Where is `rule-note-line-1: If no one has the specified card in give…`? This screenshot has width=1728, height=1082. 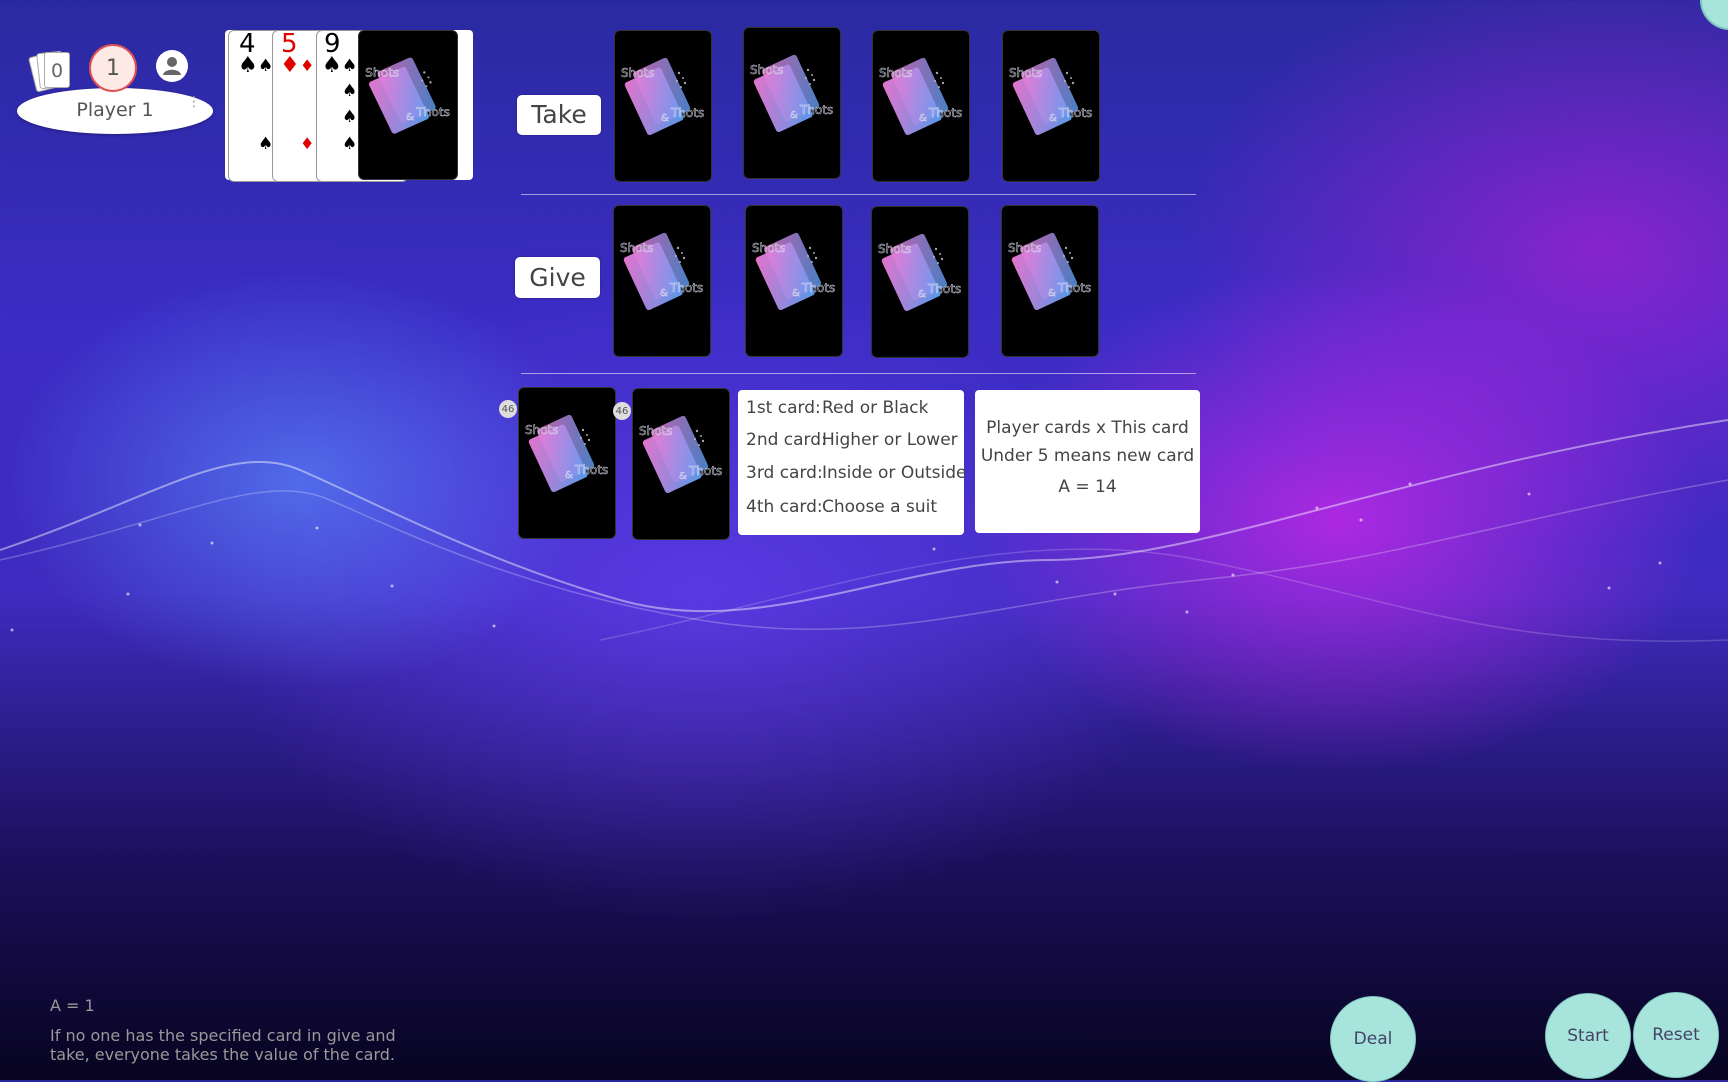 rule-note-line-1: If no one has the specified card in give… is located at coordinates (223, 1035).